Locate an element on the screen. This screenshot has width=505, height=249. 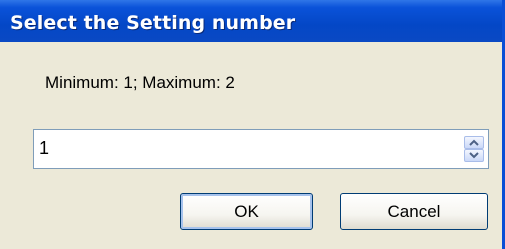
setting-number-input is located at coordinates (239, 148).